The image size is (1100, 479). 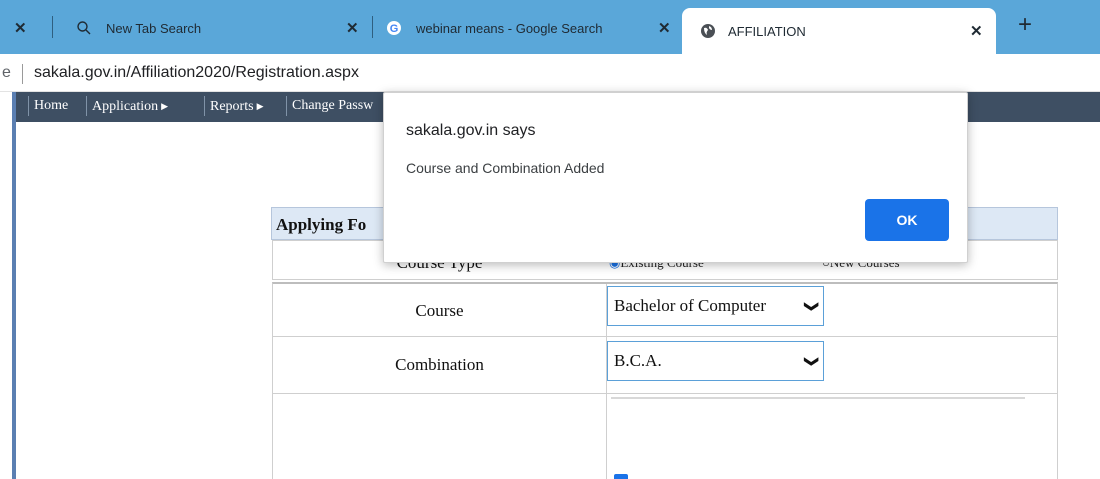 I want to click on form-header-title: Applying Fo, so click(x=321, y=224).